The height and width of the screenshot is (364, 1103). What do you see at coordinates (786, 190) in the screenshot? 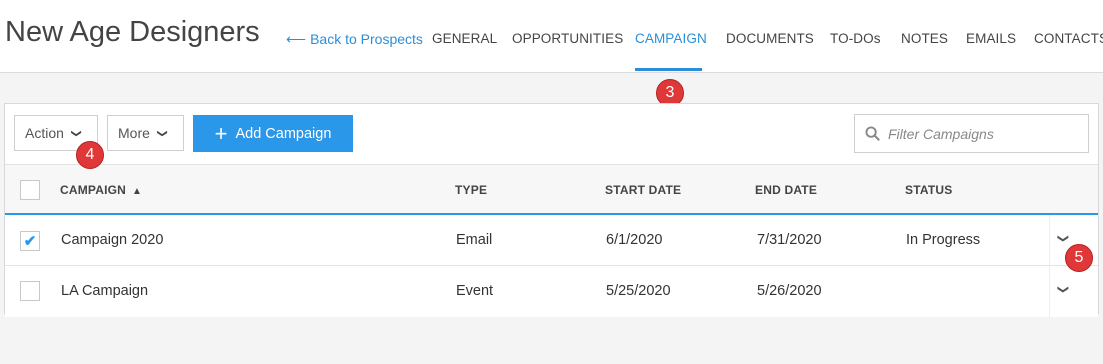
I see `column-header-end-date: END DATE` at bounding box center [786, 190].